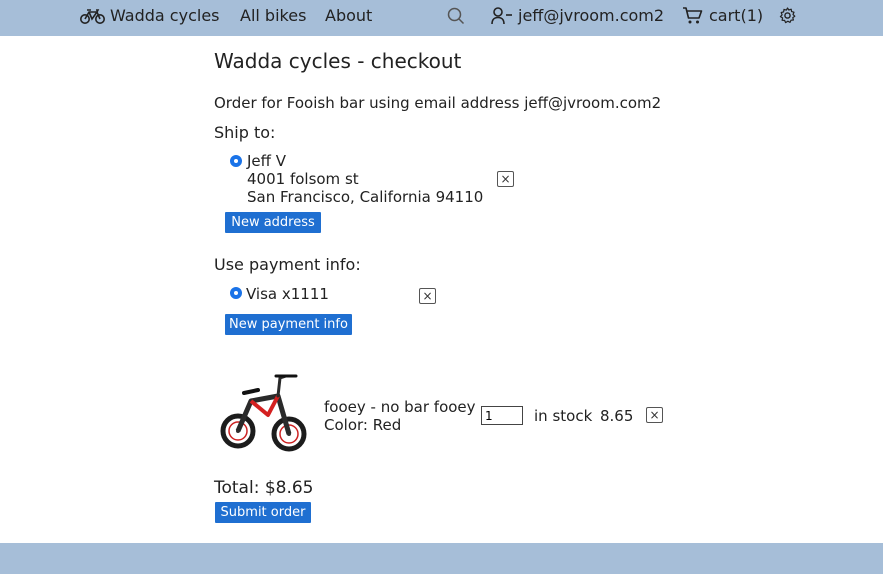 This screenshot has width=883, height=574. I want to click on submit-order-button: Submit order, so click(263, 512).